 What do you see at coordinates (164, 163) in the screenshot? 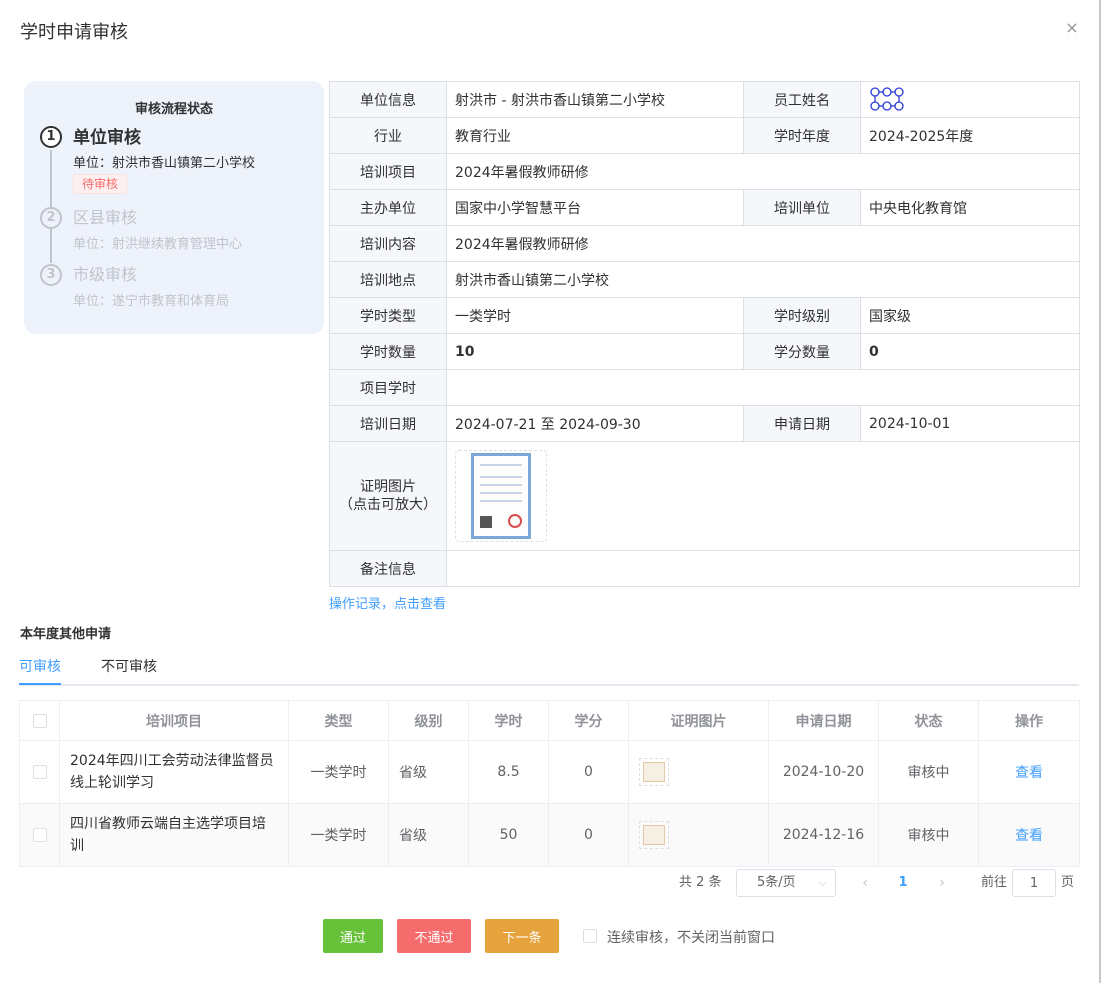
I see `step-unit: 单位：射洪市香山镇第二小学校` at bounding box center [164, 163].